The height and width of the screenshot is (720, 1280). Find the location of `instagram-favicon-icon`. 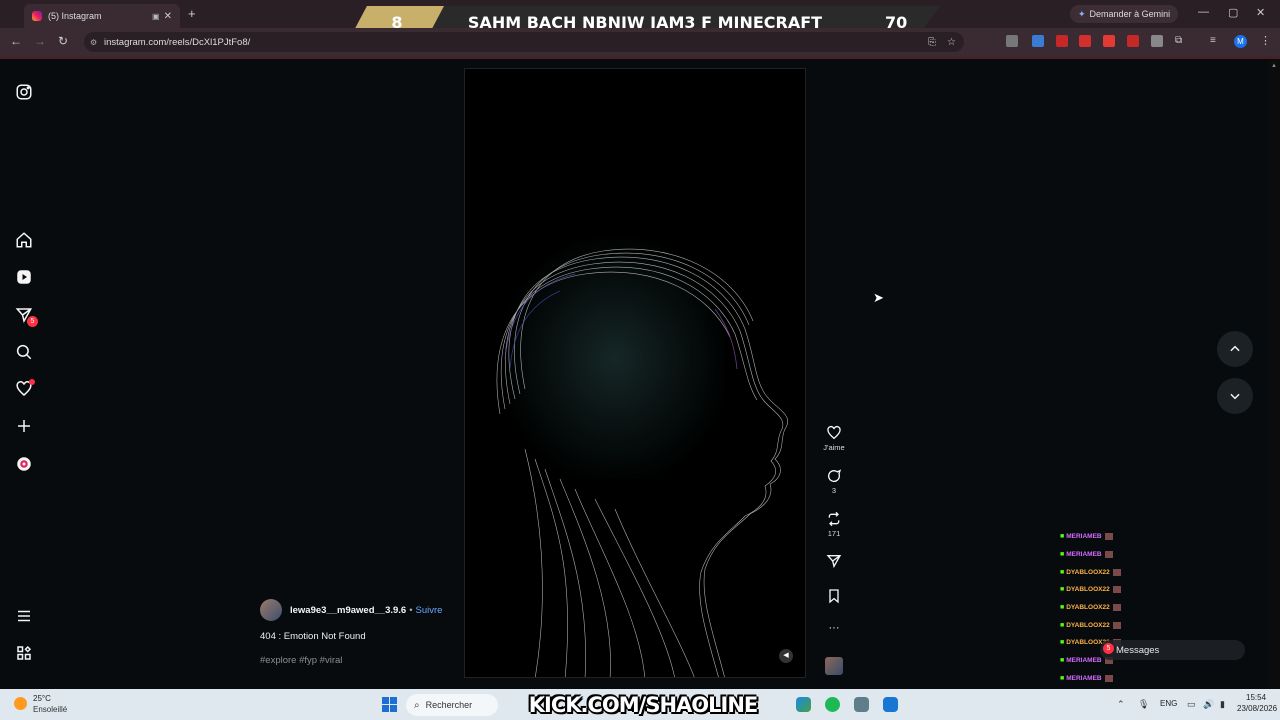

instagram-favicon-icon is located at coordinates (37, 16).